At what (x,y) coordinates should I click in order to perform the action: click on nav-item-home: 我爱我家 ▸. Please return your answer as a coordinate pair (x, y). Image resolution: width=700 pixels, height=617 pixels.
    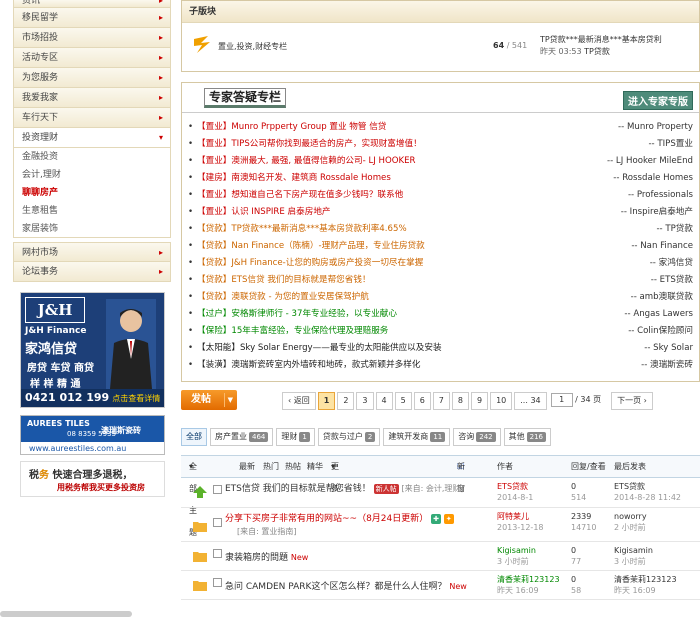
    Looking at the image, I should click on (92, 98).